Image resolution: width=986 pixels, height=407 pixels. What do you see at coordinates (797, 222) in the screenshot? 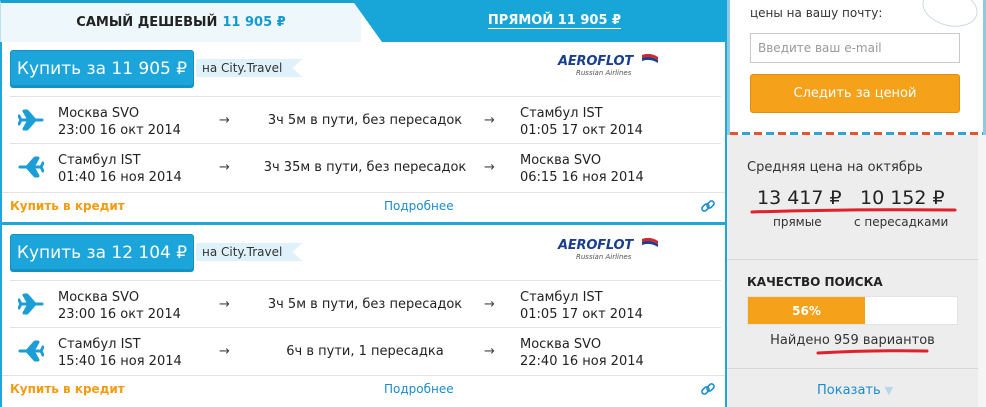
I see `average-direct-label: прямые` at bounding box center [797, 222].